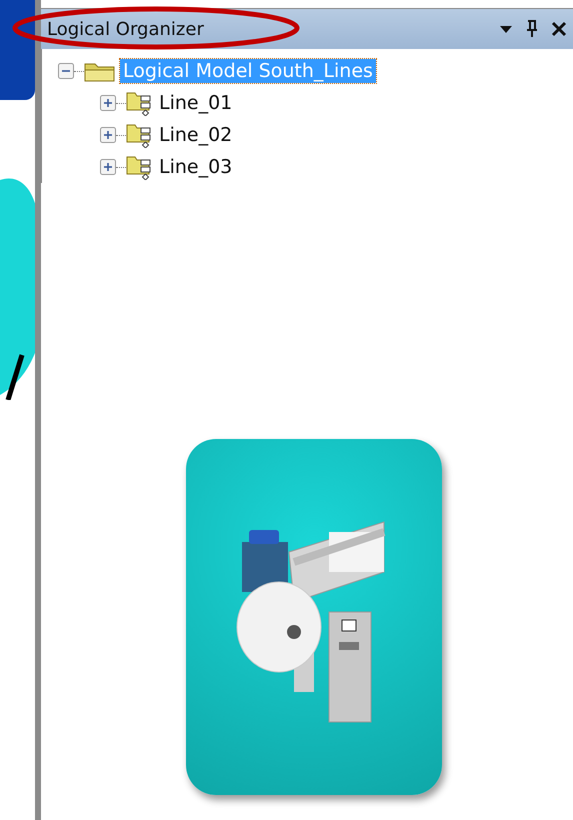 This screenshot has height=820, width=573. Describe the element at coordinates (532, 29) in the screenshot. I see `pin-icon` at that location.